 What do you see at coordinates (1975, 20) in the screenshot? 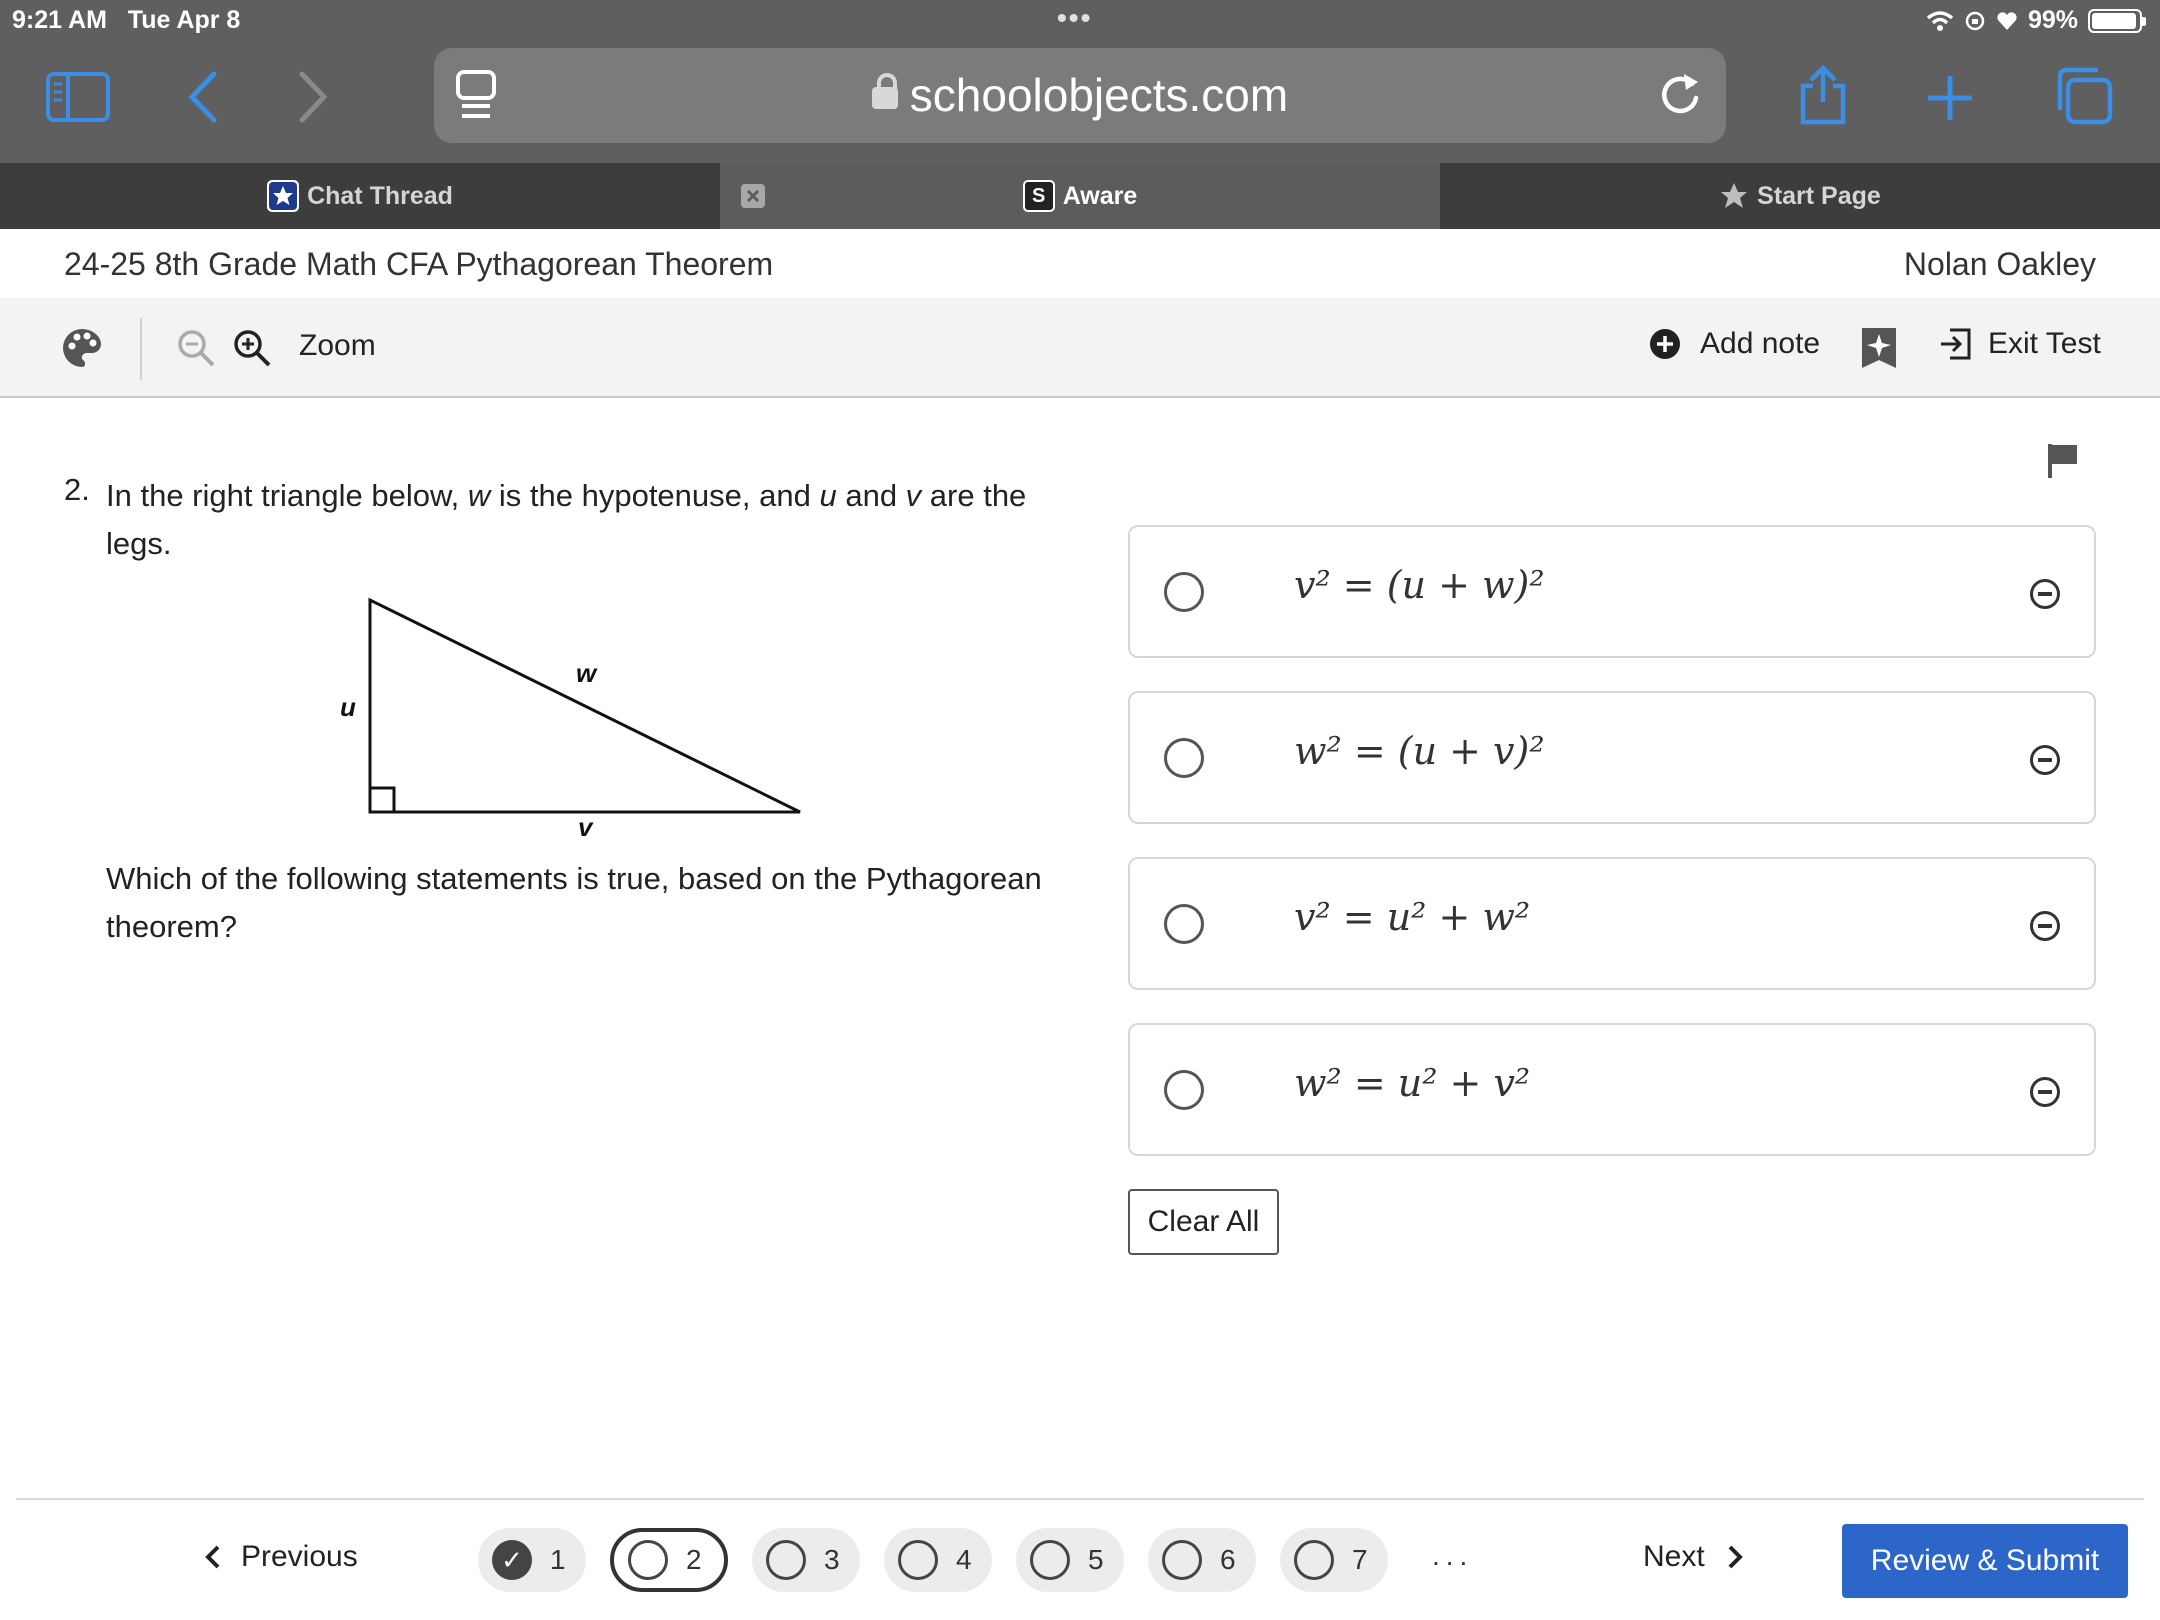
I see `orientation-lock-icon` at bounding box center [1975, 20].